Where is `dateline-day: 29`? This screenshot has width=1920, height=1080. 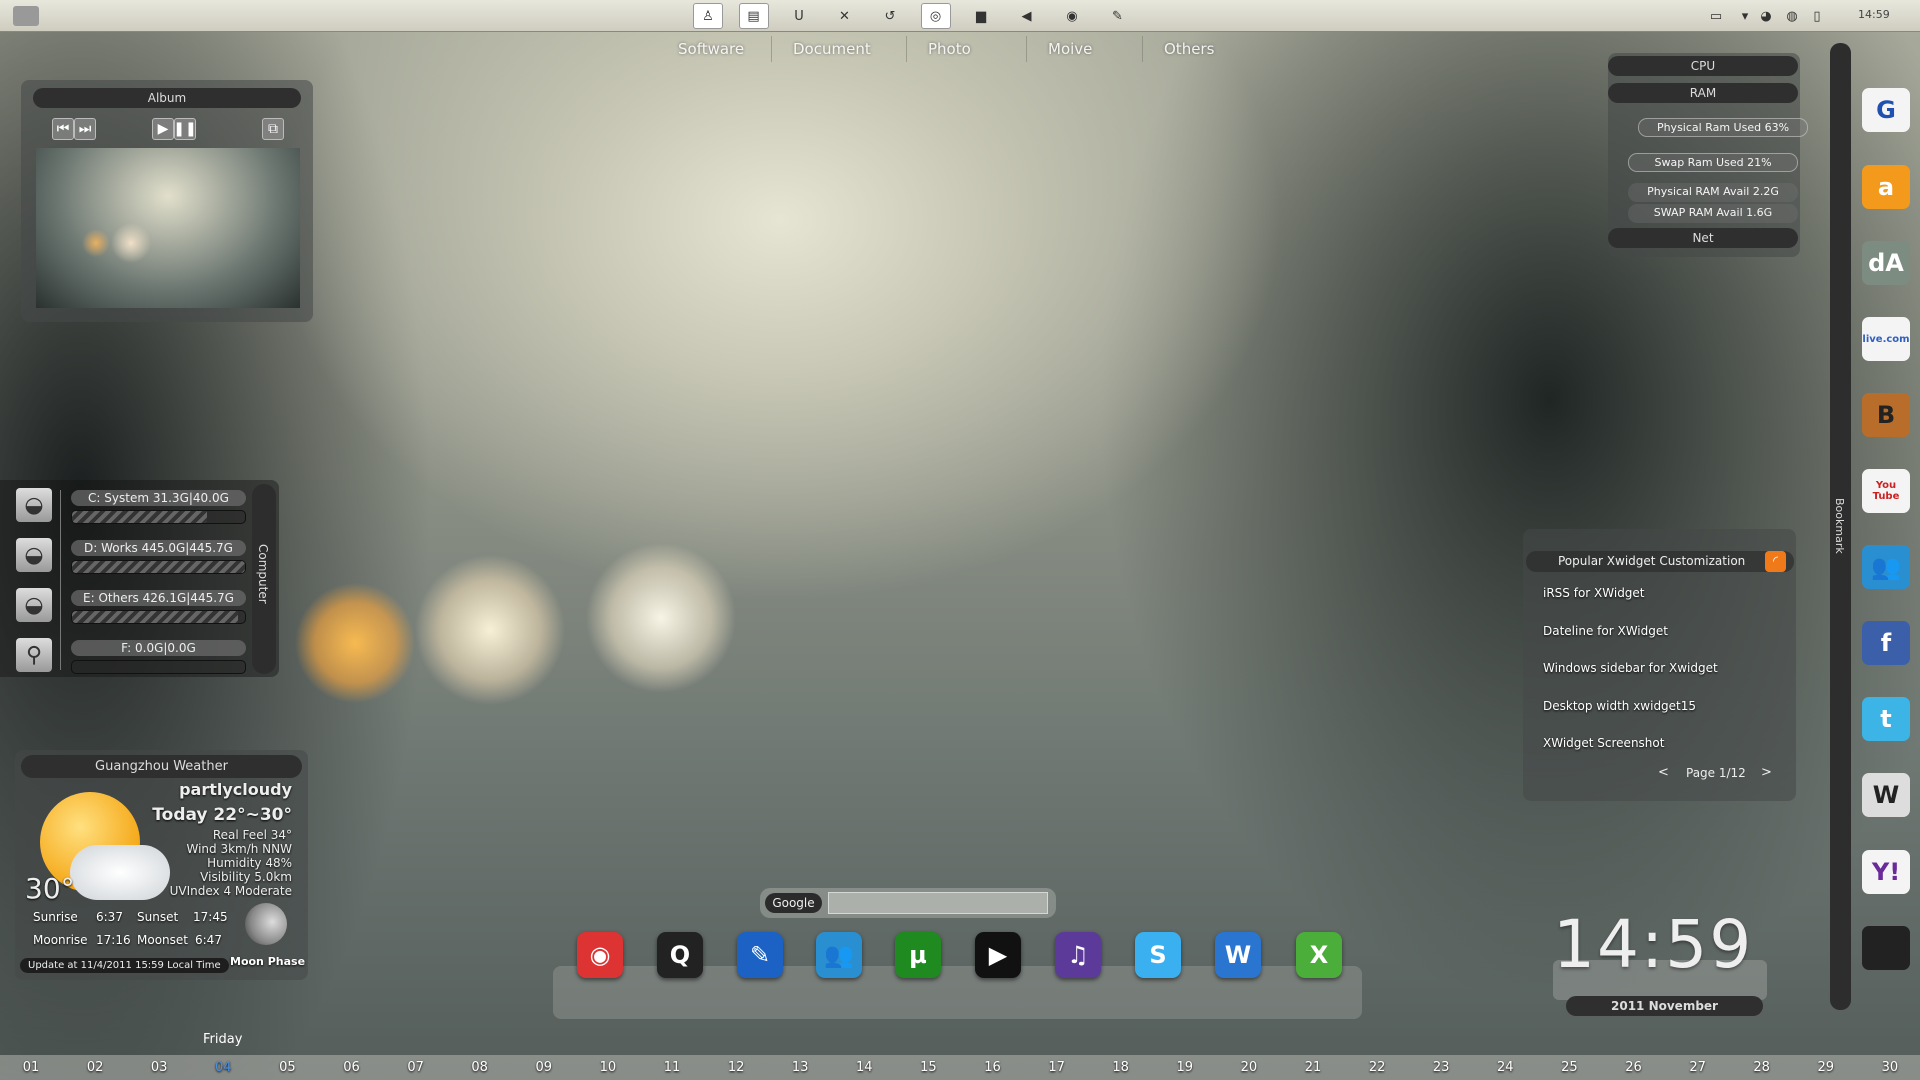
dateline-day: 29 is located at coordinates (1826, 1067).